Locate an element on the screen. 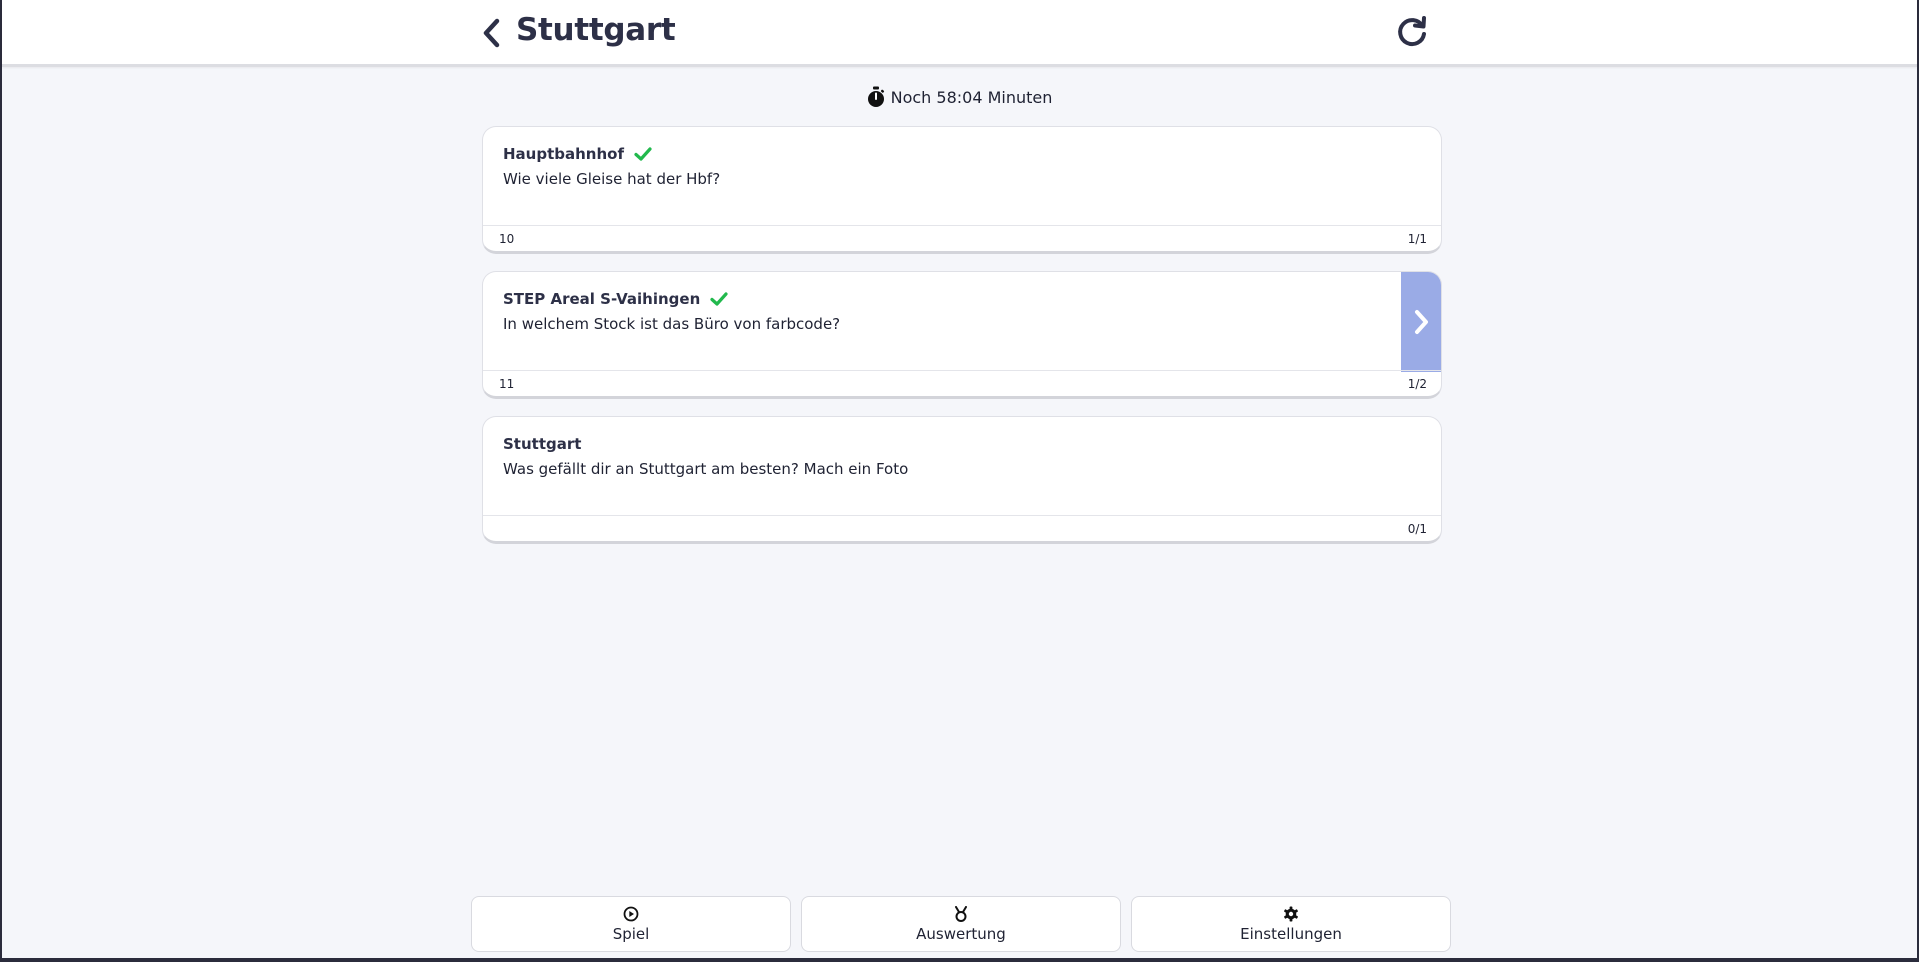 This screenshot has height=962, width=1919. nav-label: Auswertung is located at coordinates (961, 933).